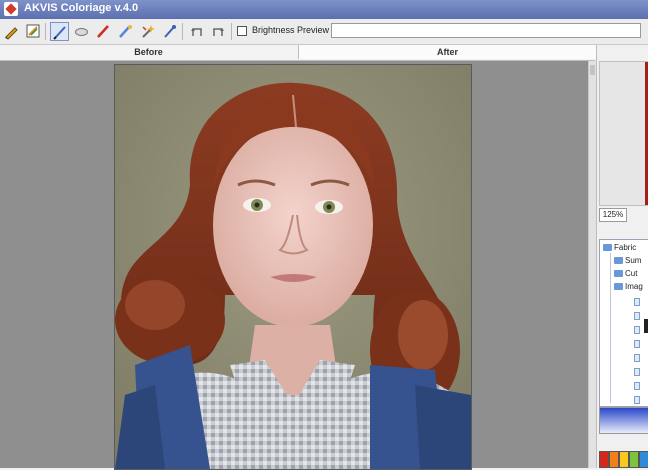 This screenshot has height=470, width=648. What do you see at coordinates (623, 133) in the screenshot?
I see `navigator-preview` at bounding box center [623, 133].